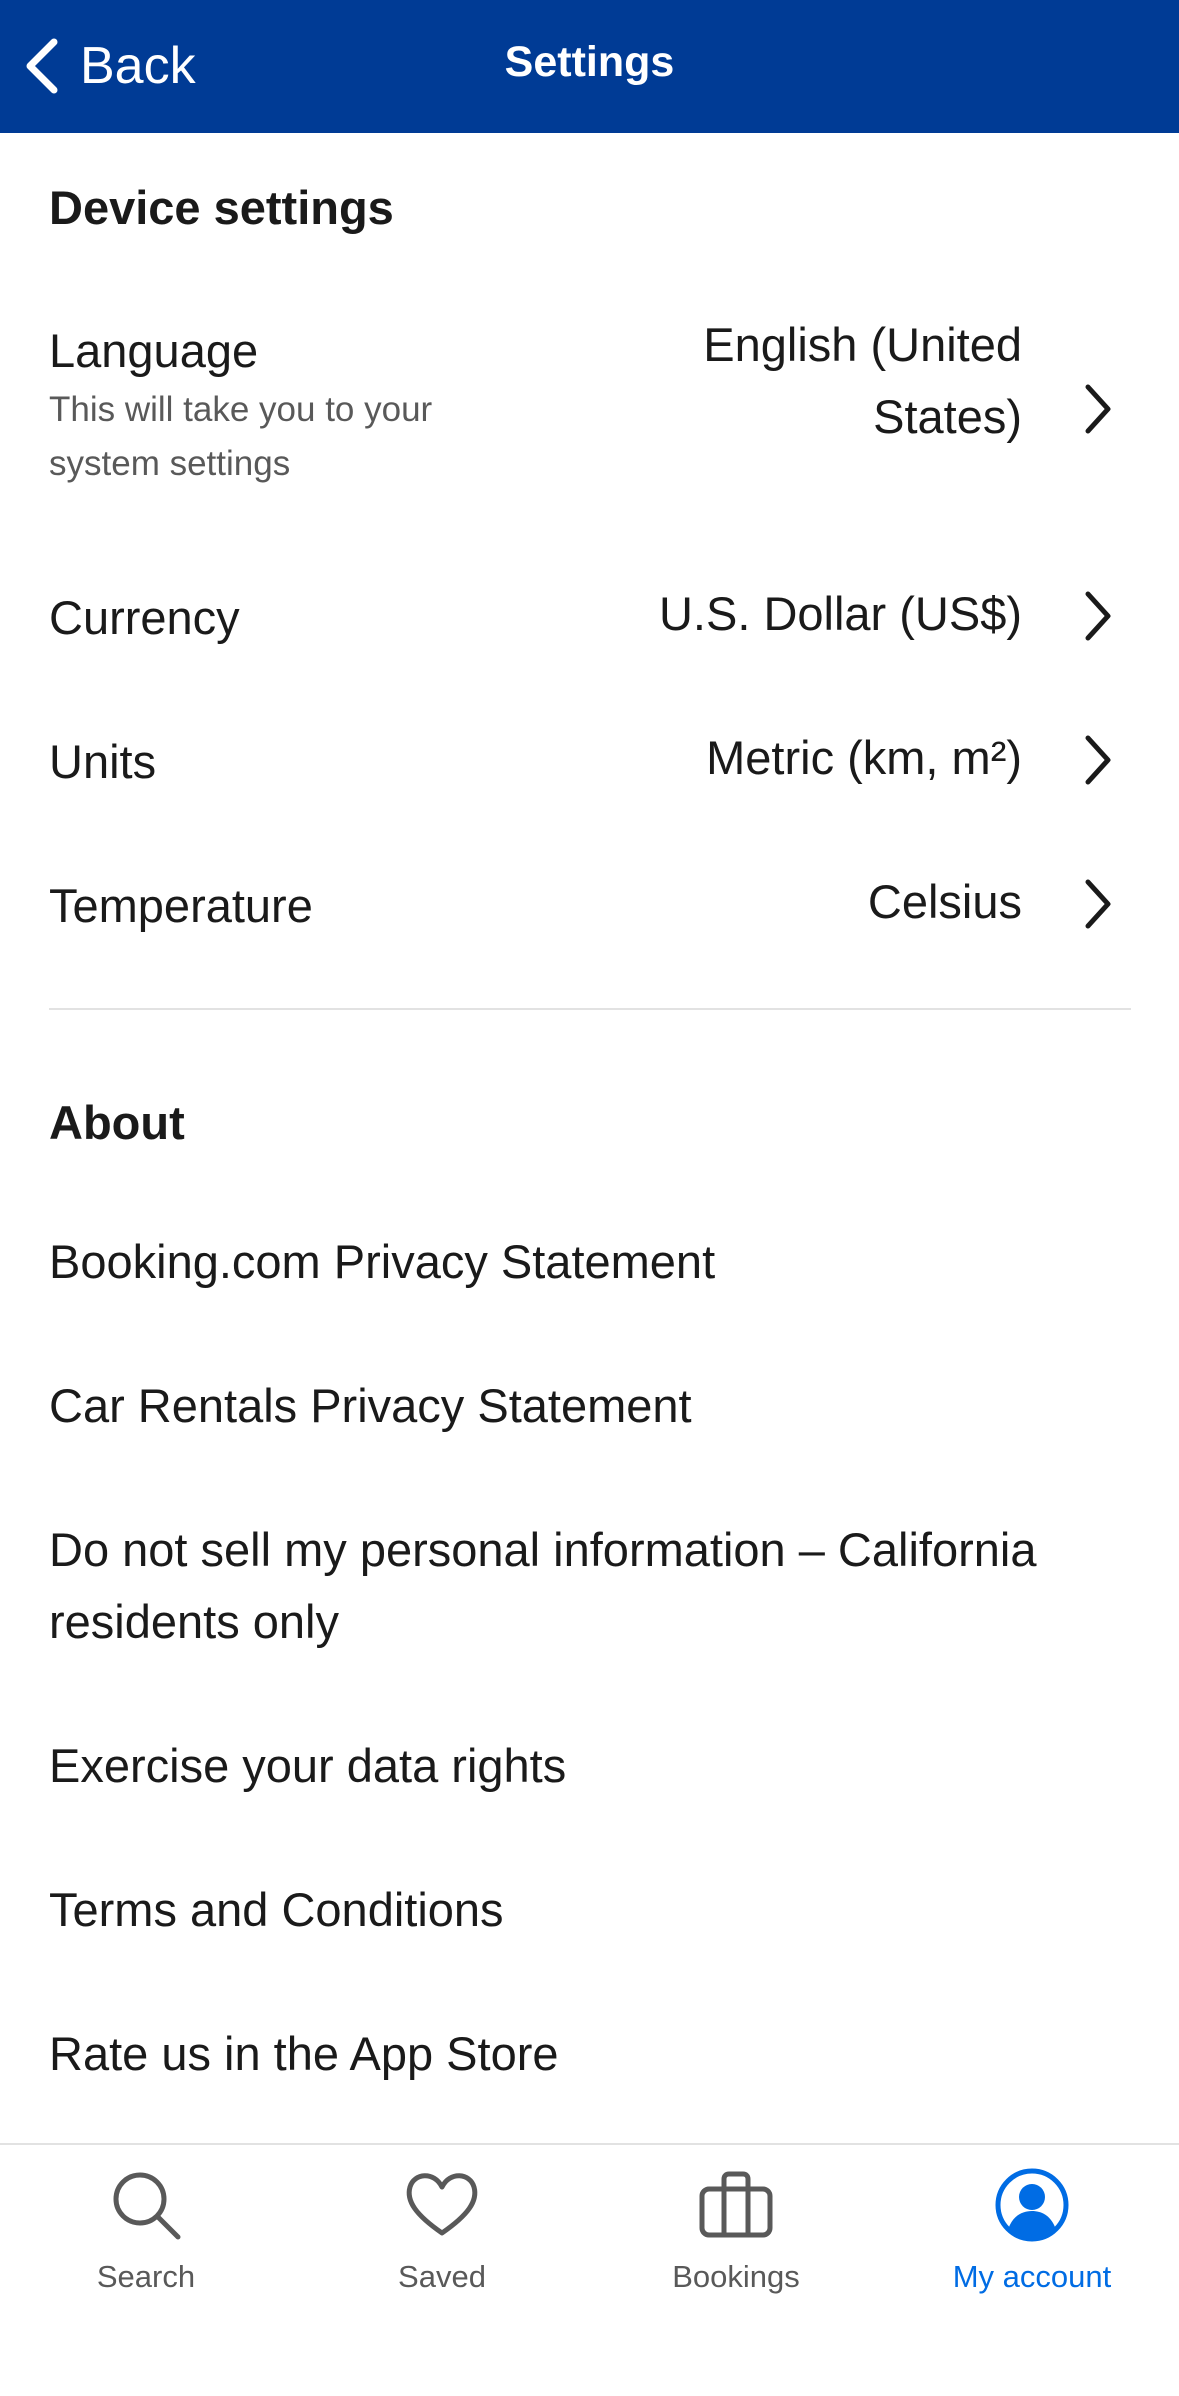 The height and width of the screenshot is (2396, 1179). I want to click on data-rights-link: Exercise your data rights, so click(589, 1766).